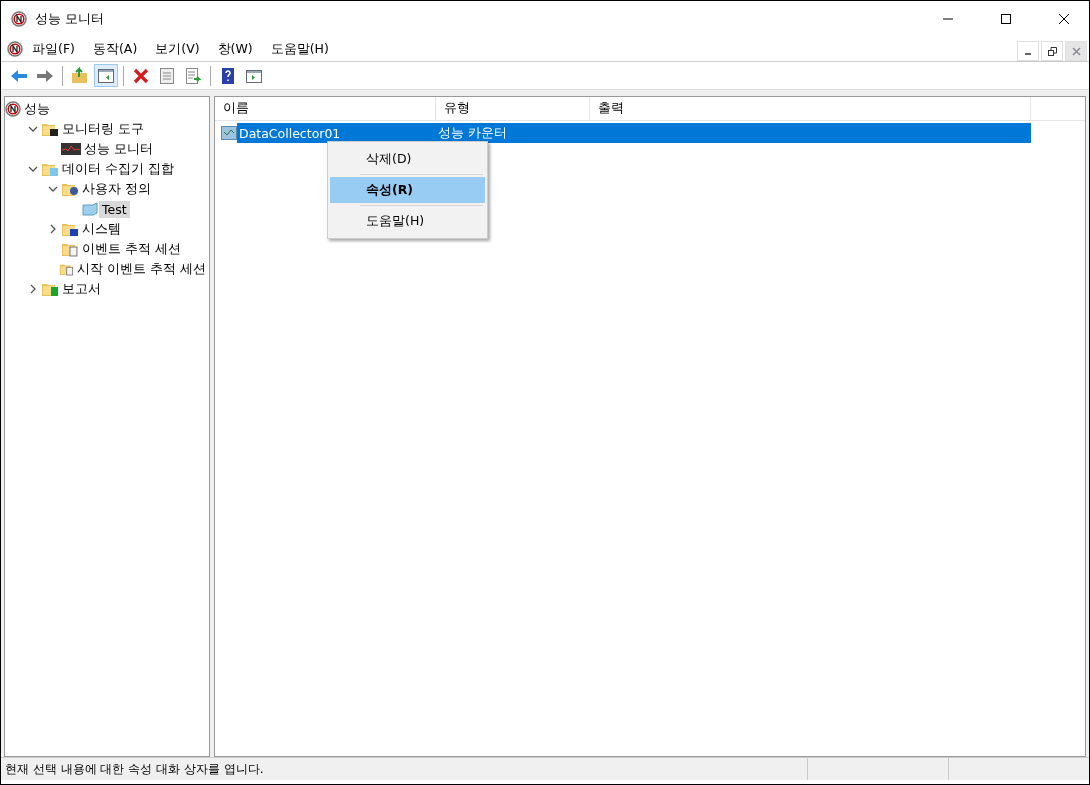 The image size is (1090, 785). What do you see at coordinates (70, 229) in the screenshot?
I see `folder-system-icon` at bounding box center [70, 229].